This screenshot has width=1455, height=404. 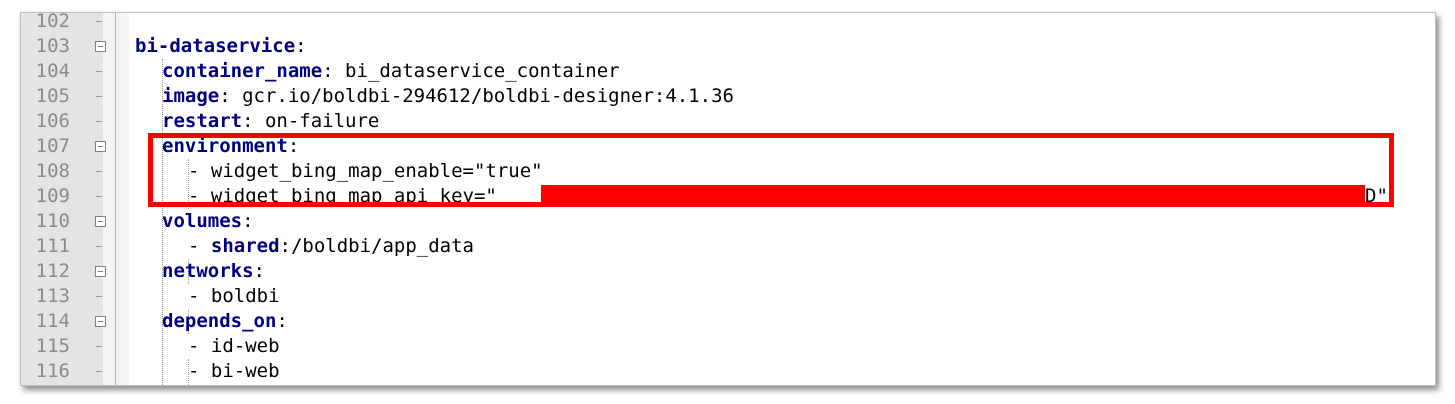 What do you see at coordinates (728, 271) in the screenshot?
I see `code-line: 112 networks:` at bounding box center [728, 271].